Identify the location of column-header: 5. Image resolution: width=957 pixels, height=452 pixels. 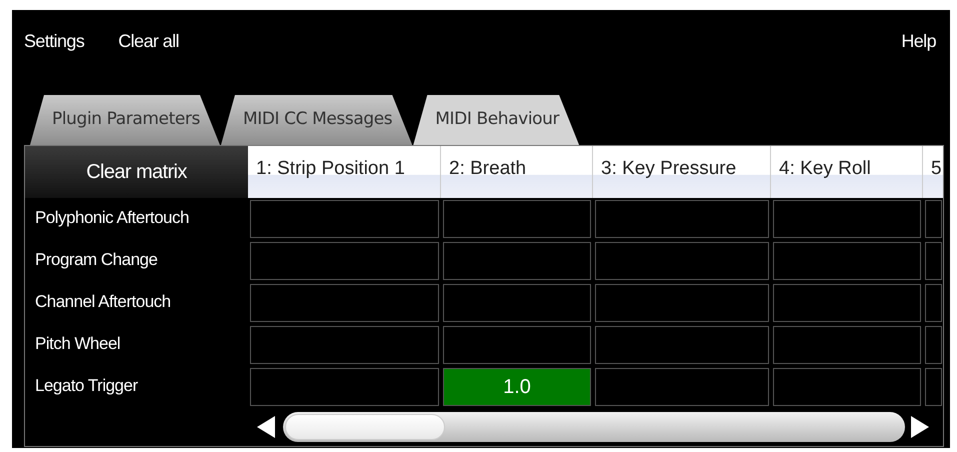
(933, 172).